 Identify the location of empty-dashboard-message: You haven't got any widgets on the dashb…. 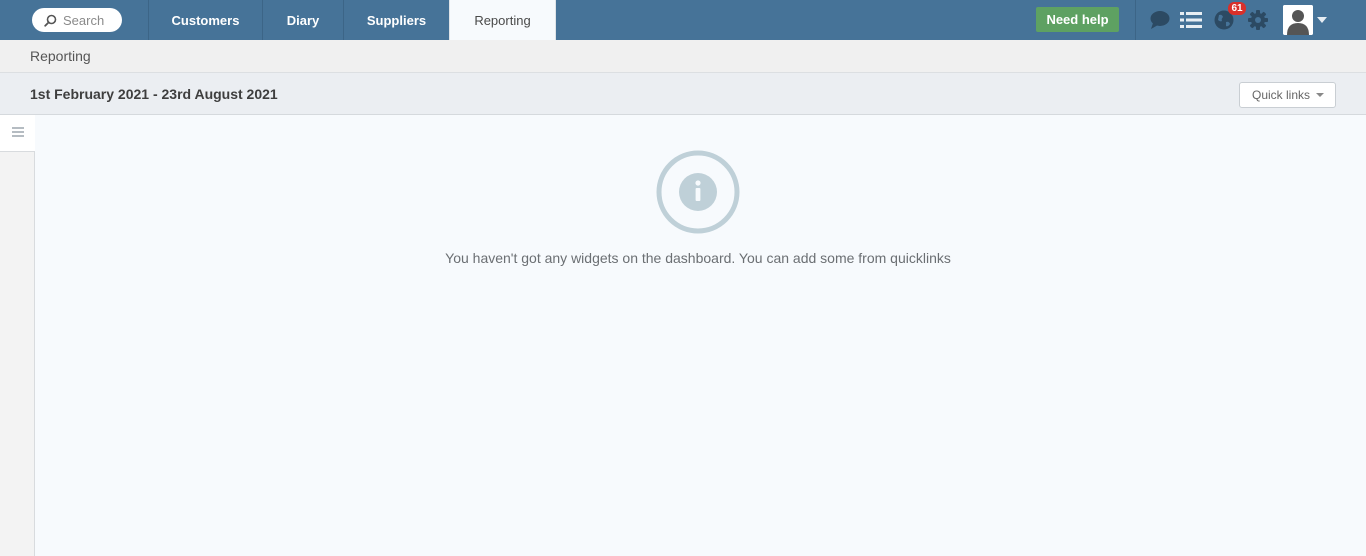
(698, 258).